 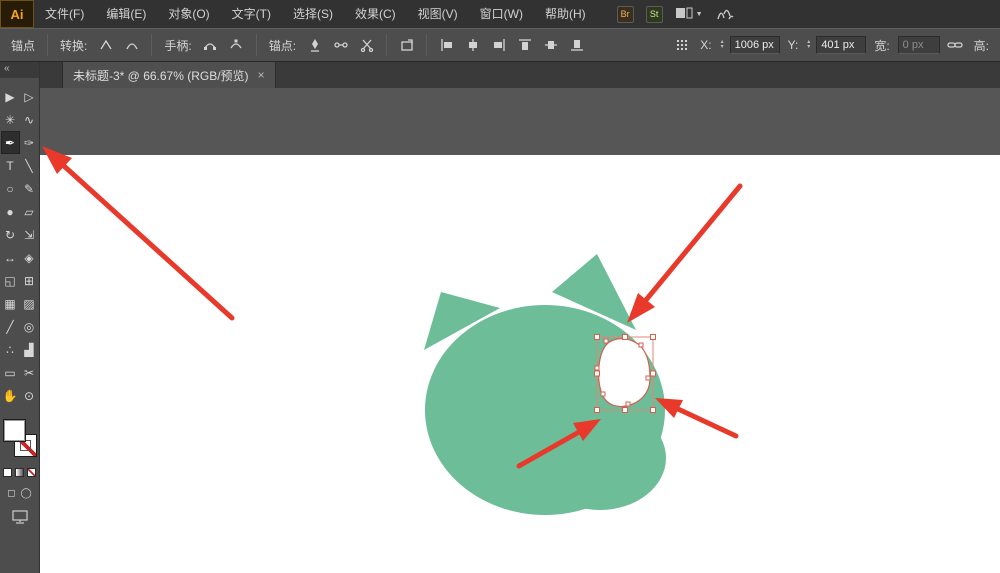 I want to click on tool-lasso: ∿, so click(x=29, y=119).